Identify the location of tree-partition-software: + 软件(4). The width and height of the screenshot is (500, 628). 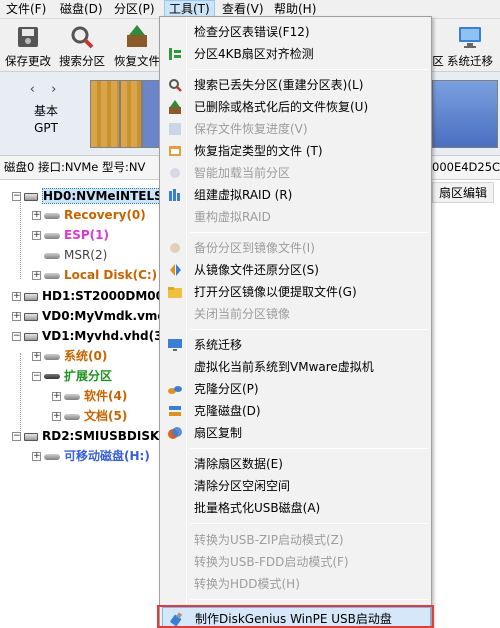
(89, 396).